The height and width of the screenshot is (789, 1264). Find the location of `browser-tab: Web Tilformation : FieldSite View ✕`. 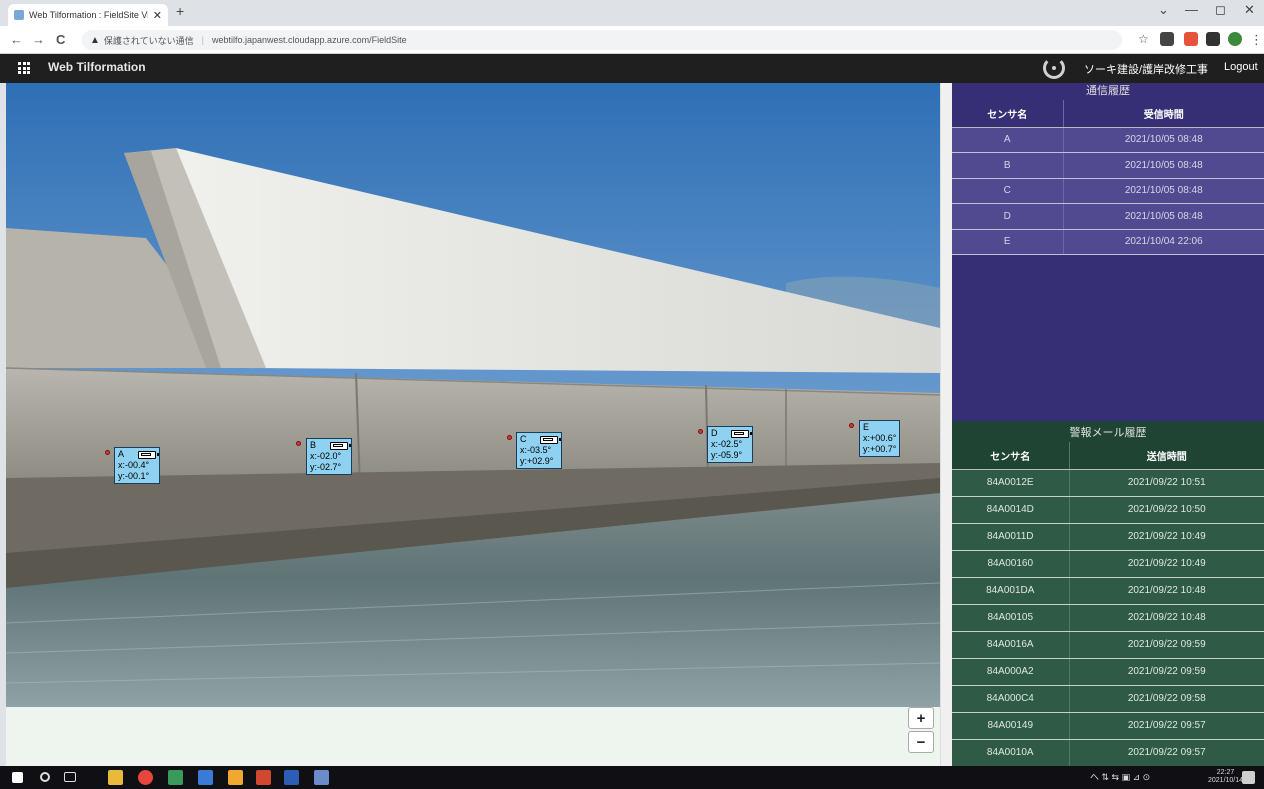

browser-tab: Web Tilformation : FieldSite View ✕ is located at coordinates (88, 15).